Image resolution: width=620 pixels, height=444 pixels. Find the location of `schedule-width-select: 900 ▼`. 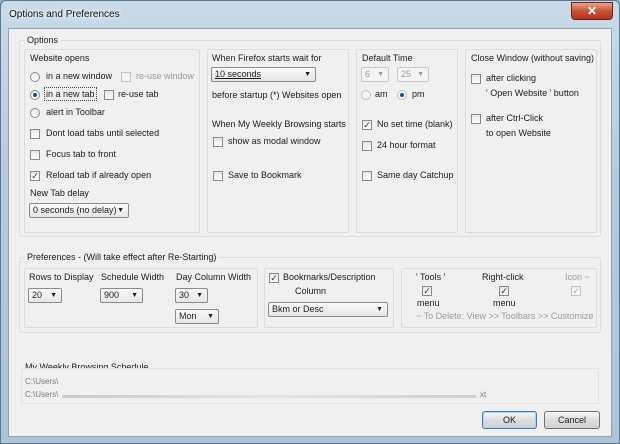

schedule-width-select: 900 ▼ is located at coordinates (121, 295).